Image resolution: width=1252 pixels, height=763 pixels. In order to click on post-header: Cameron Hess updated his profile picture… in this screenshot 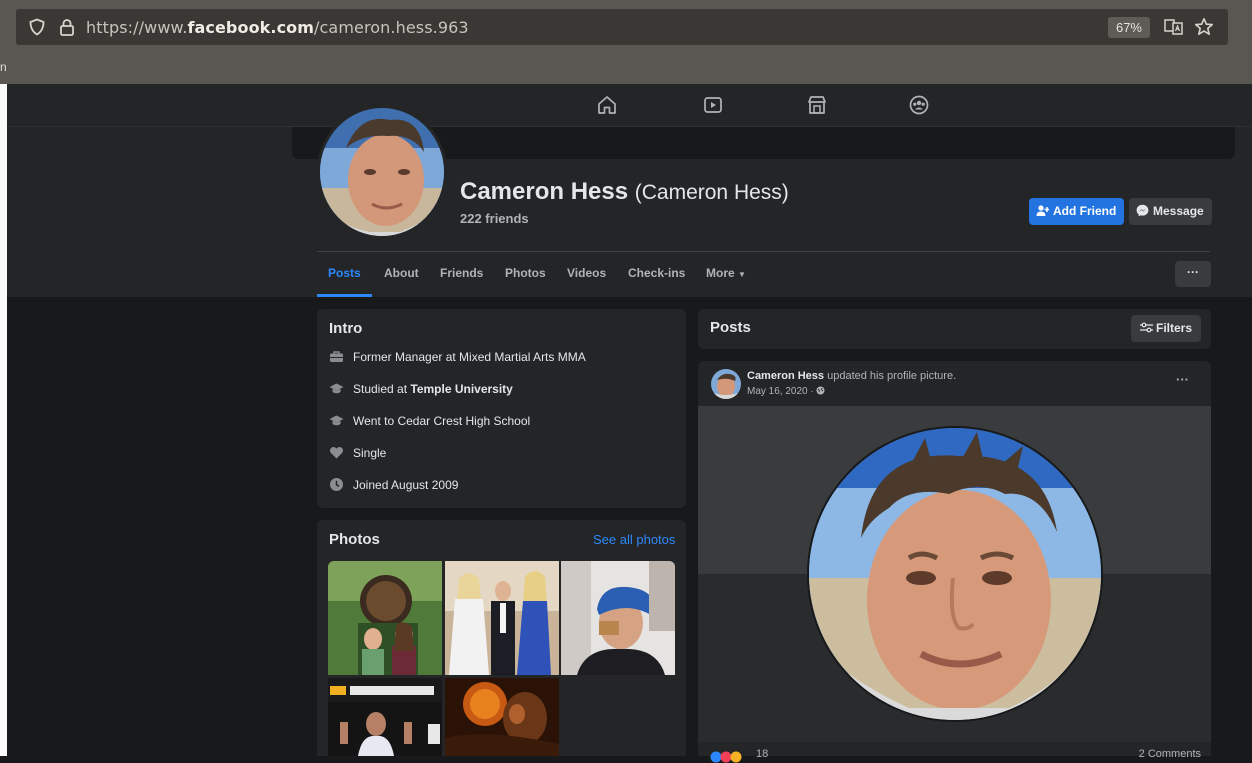, I will do `click(851, 376)`.